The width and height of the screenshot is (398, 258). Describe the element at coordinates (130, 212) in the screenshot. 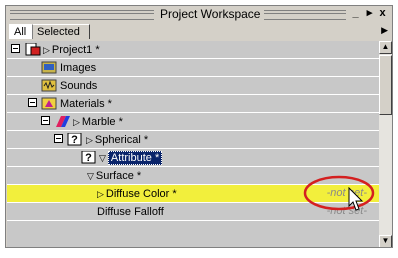

I see `tree-label-diffuse-falloff: Diffuse Falloff` at that location.